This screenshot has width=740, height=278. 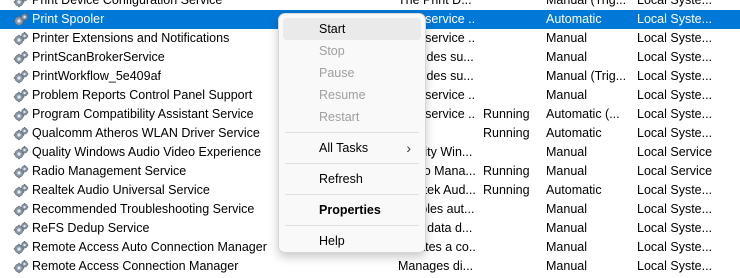 I want to click on service-name: Printer Extensions and Notifications, so click(x=131, y=38).